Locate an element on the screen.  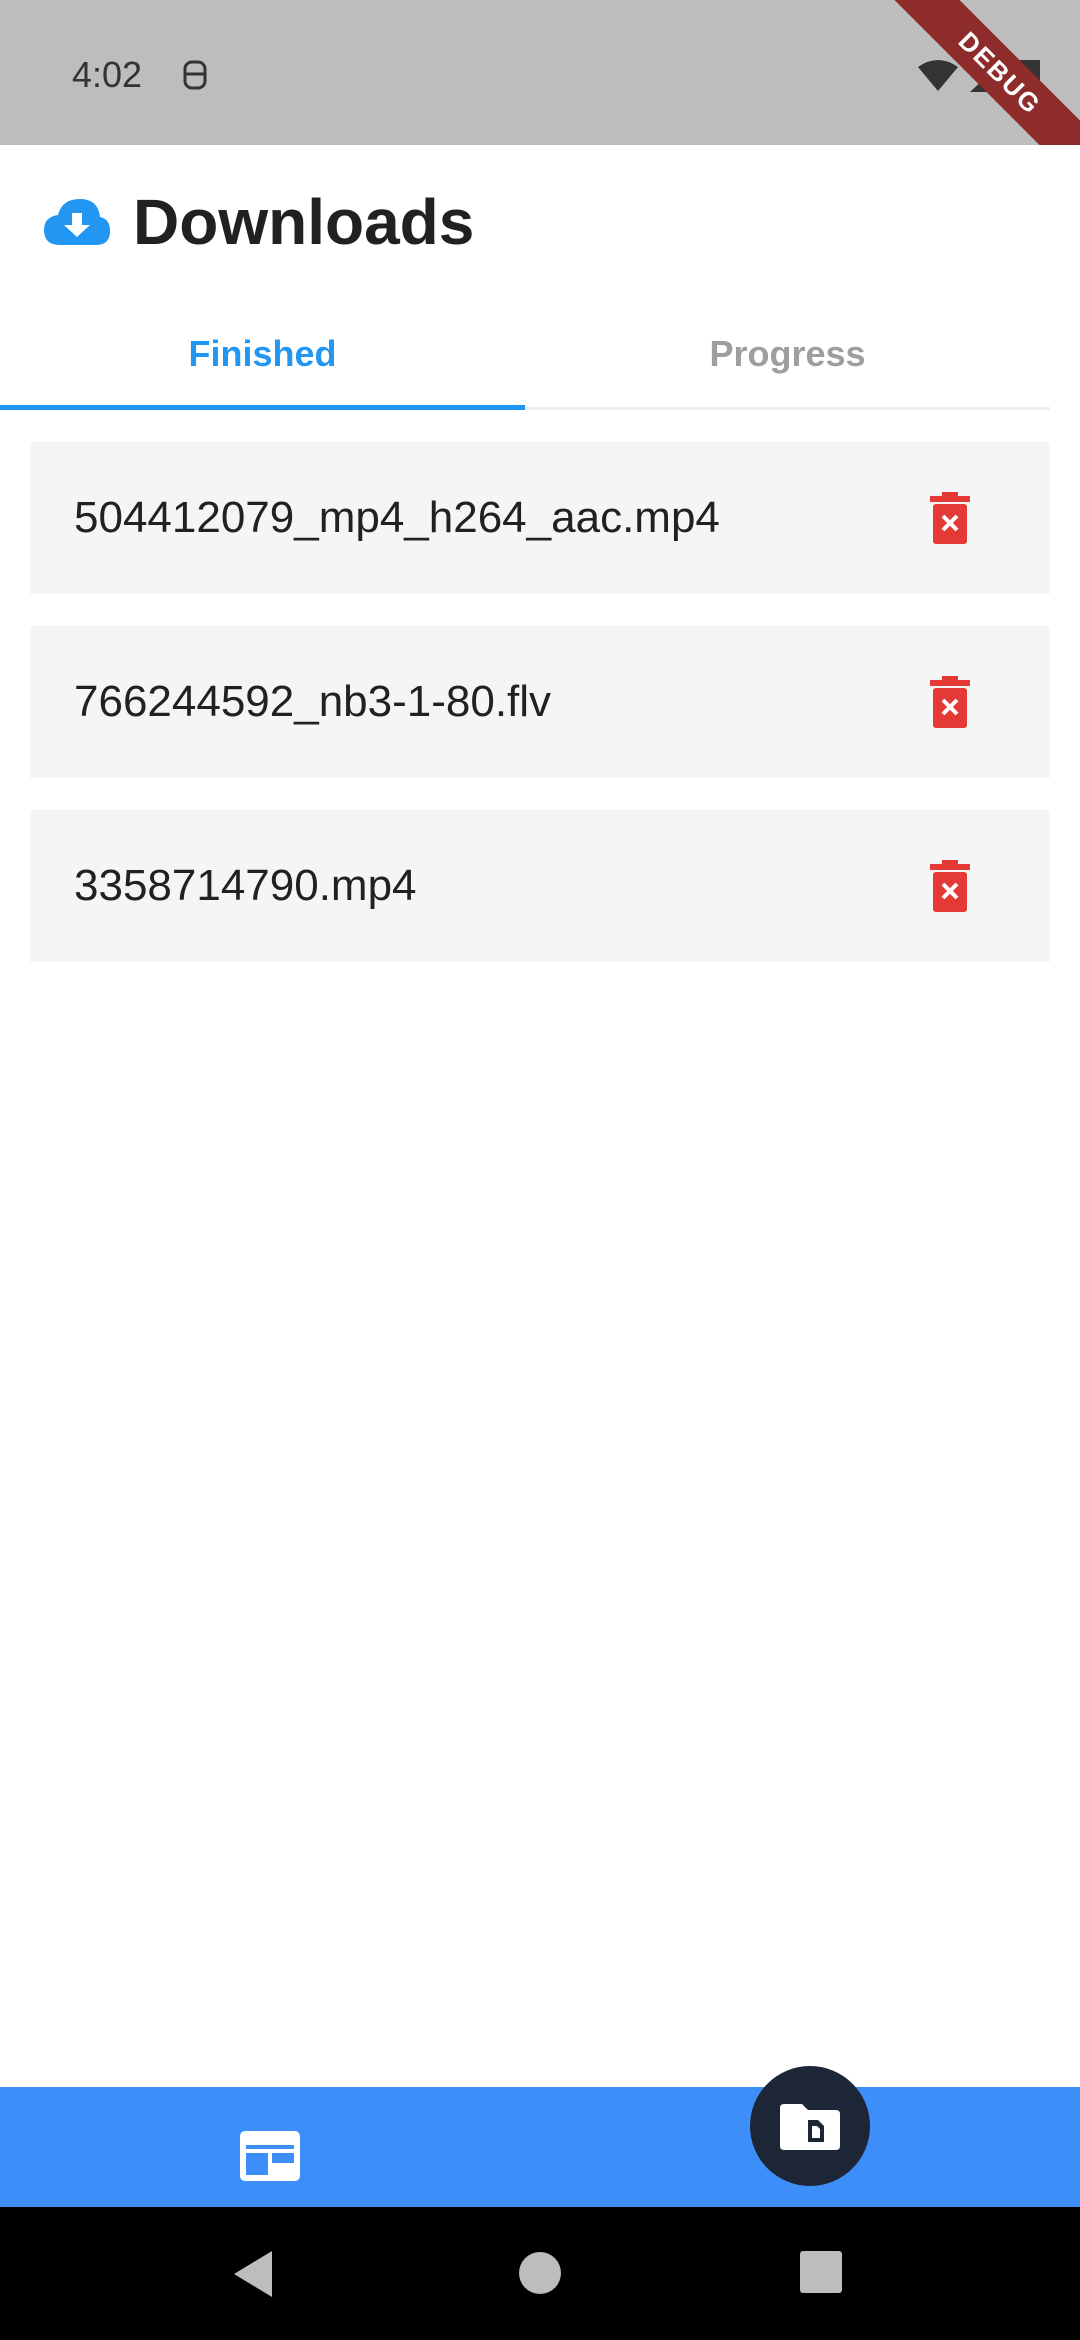
file-name: 766244592_nb3-1-80.flv is located at coordinates (313, 701).